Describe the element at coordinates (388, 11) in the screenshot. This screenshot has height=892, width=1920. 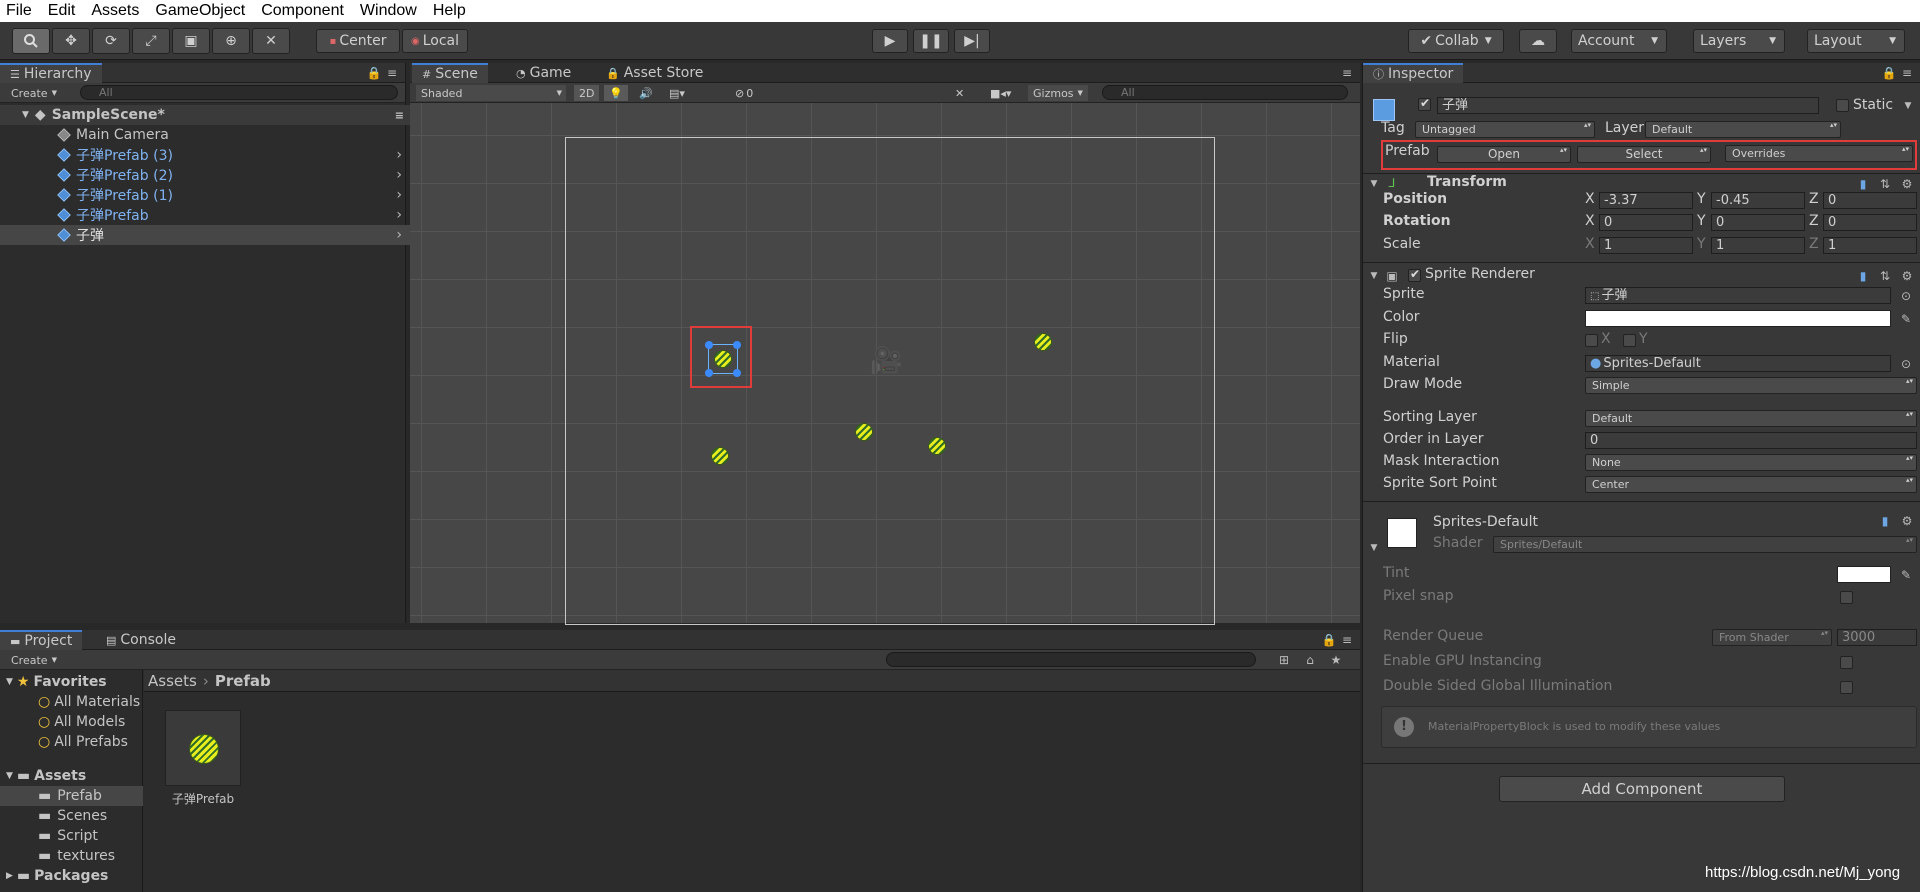
I see `menu-window: Window` at that location.